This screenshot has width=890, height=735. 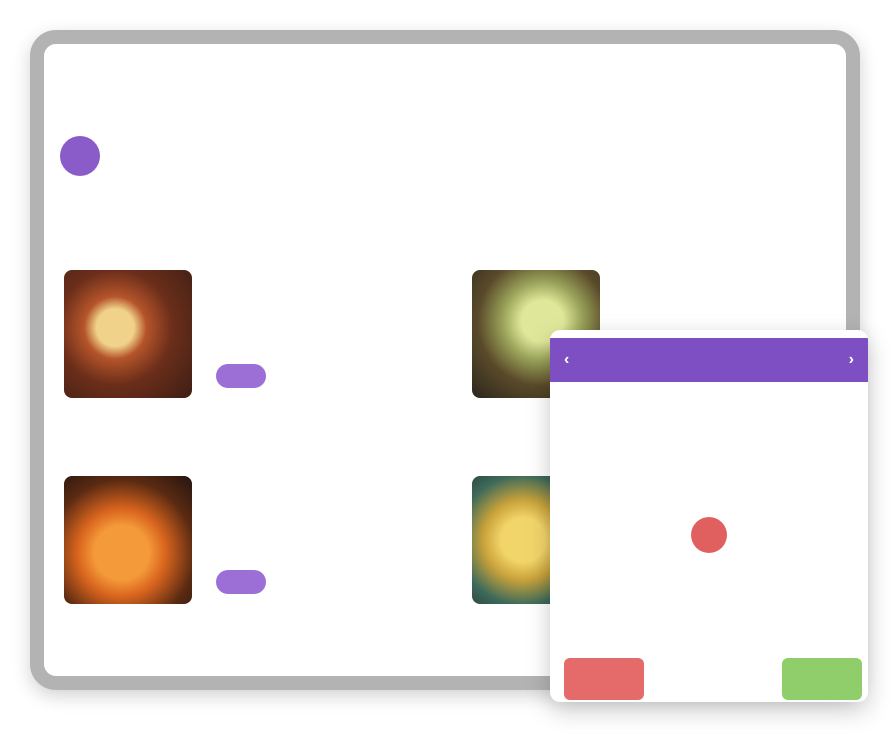 I want to click on week-badge, so click(x=80, y=156).